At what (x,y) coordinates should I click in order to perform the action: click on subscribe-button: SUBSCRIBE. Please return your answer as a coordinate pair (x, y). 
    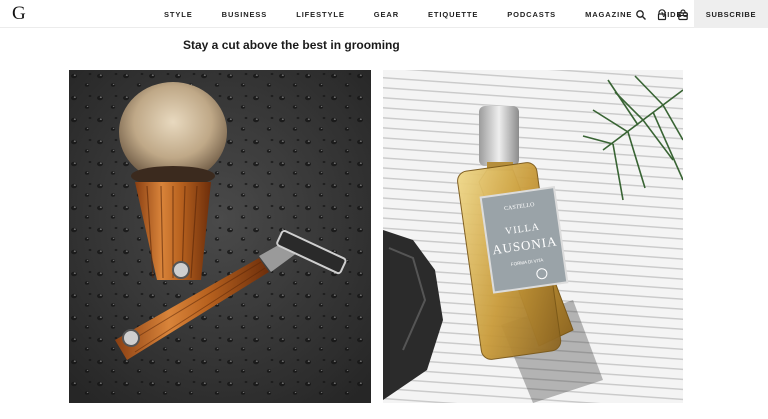
    Looking at the image, I should click on (731, 14).